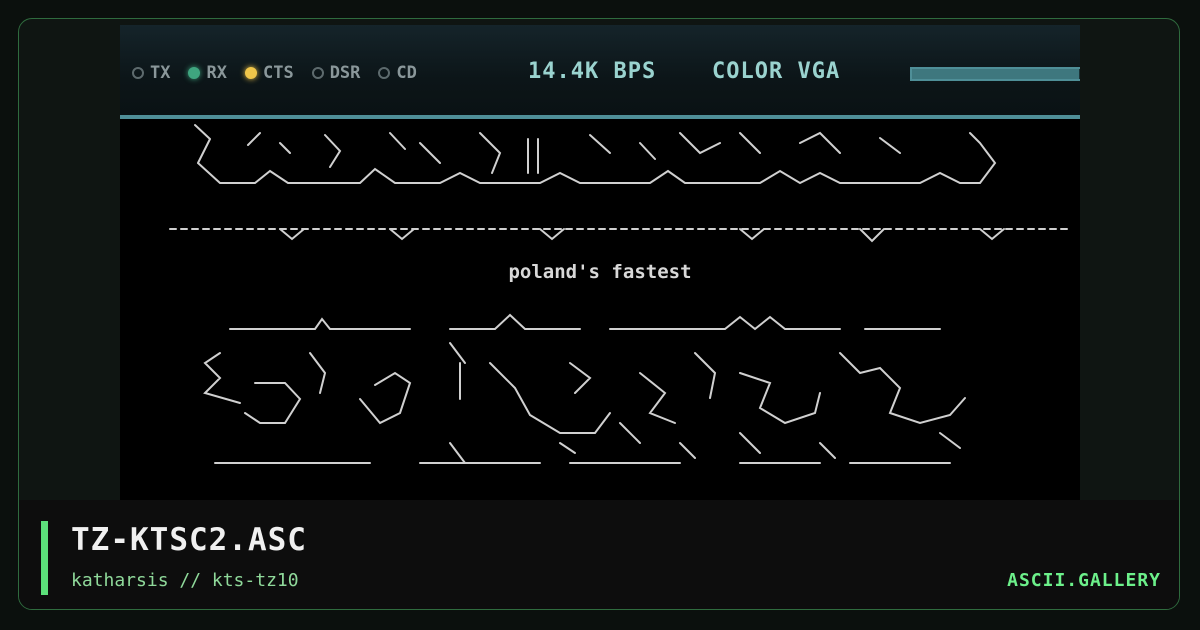 The height and width of the screenshot is (630, 1200). What do you see at coordinates (776, 71) in the screenshot?
I see `video-mode: COLOR VGA` at bounding box center [776, 71].